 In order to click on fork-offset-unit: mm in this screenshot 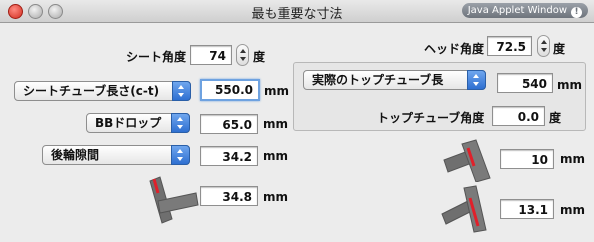, I will do `click(573, 210)`.